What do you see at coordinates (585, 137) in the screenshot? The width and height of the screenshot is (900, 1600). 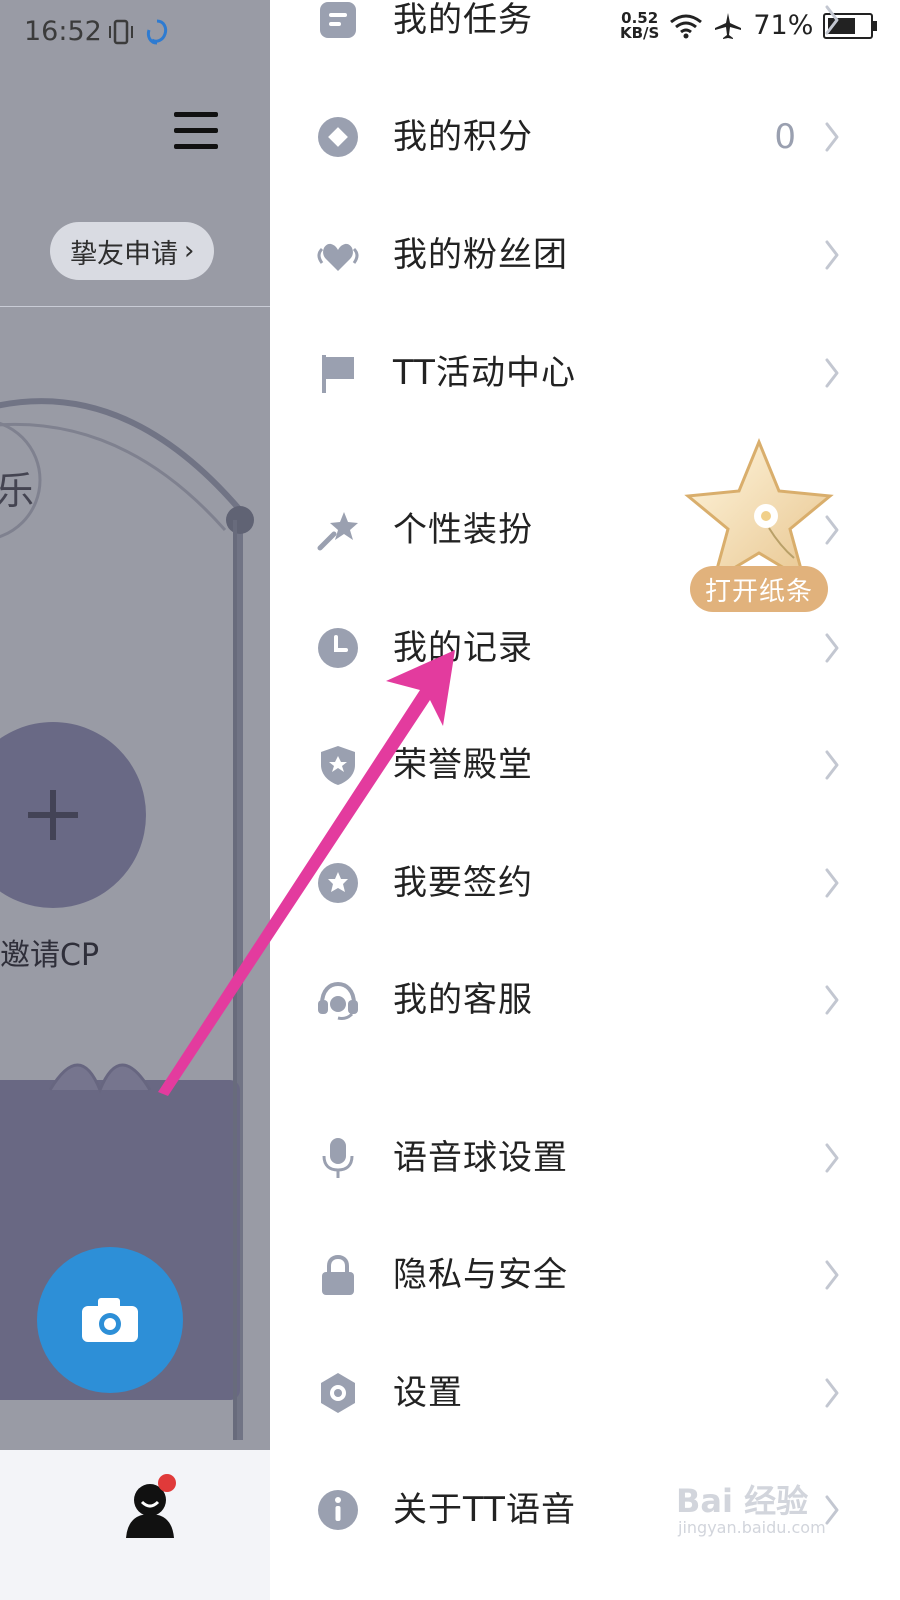 I see `menu-item-my-points: 我的积分 0` at bounding box center [585, 137].